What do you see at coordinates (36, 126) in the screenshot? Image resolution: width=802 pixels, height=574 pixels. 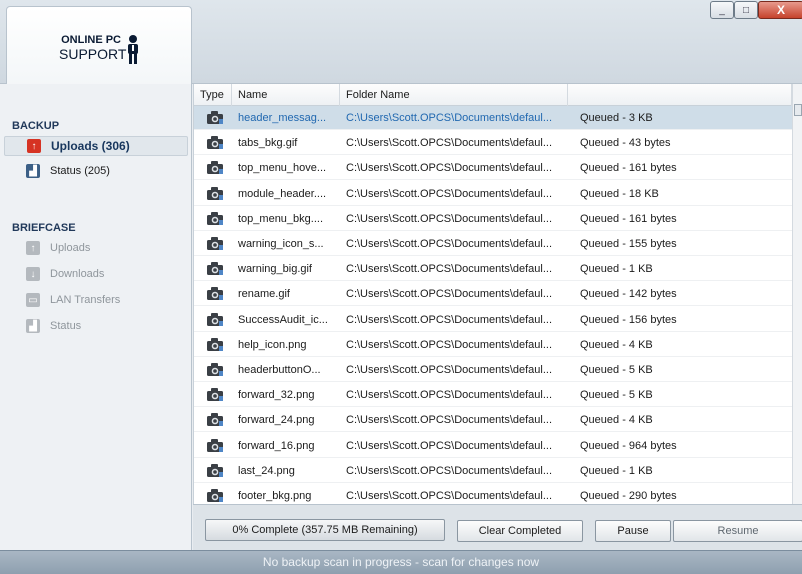 I see `backup-section-title: BACKUP` at bounding box center [36, 126].